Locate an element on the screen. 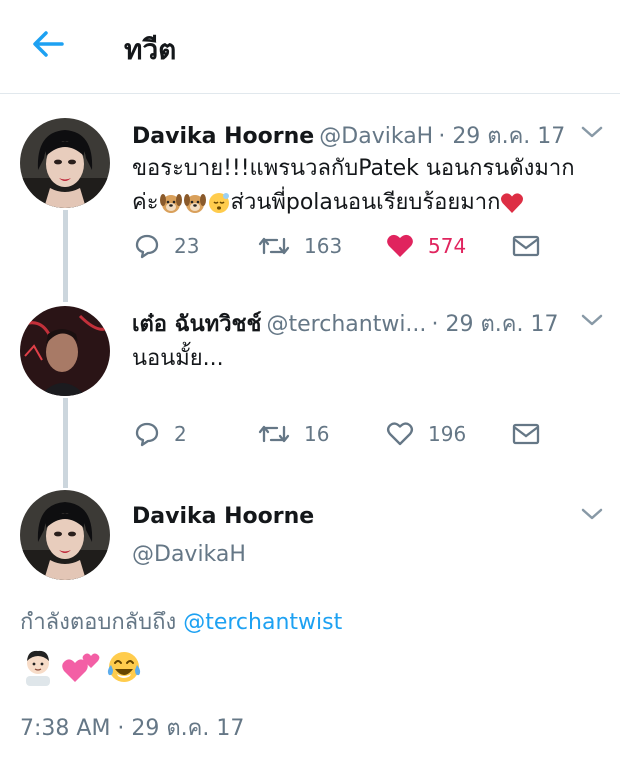  tweet-text: ส่วนพี่polaนอนเรียบร้อยมาก is located at coordinates (365, 202).